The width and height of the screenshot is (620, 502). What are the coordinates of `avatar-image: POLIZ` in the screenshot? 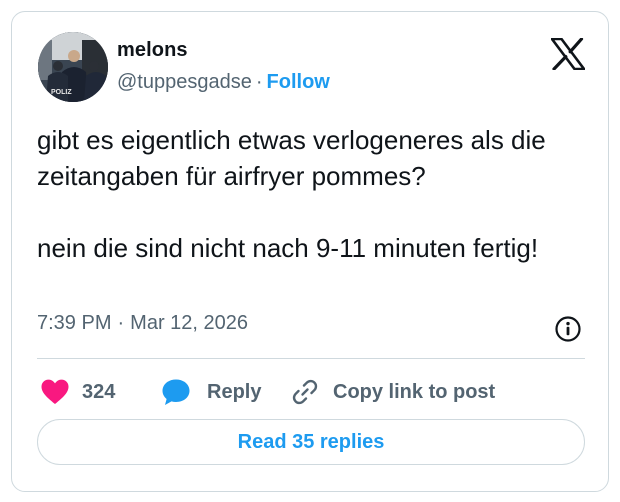 It's located at (73, 67).